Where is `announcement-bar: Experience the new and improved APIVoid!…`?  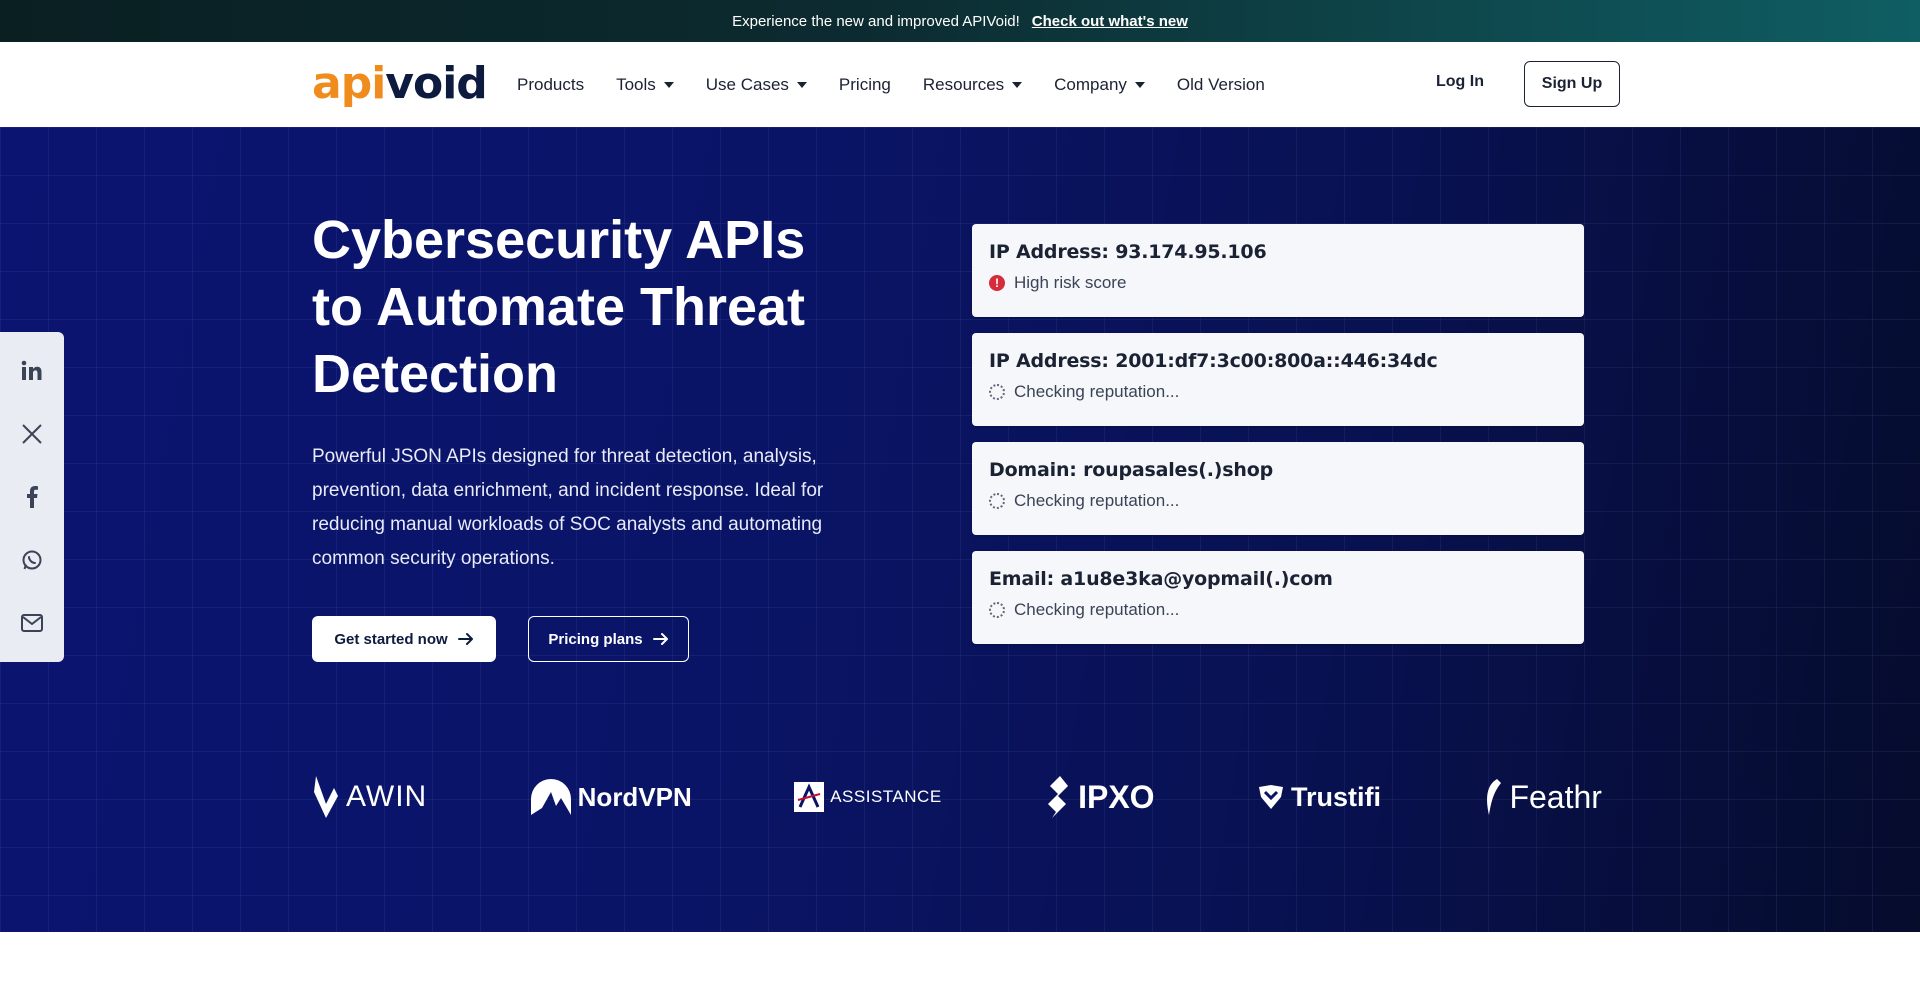 announcement-bar: Experience the new and improved APIVoid!… is located at coordinates (960, 21).